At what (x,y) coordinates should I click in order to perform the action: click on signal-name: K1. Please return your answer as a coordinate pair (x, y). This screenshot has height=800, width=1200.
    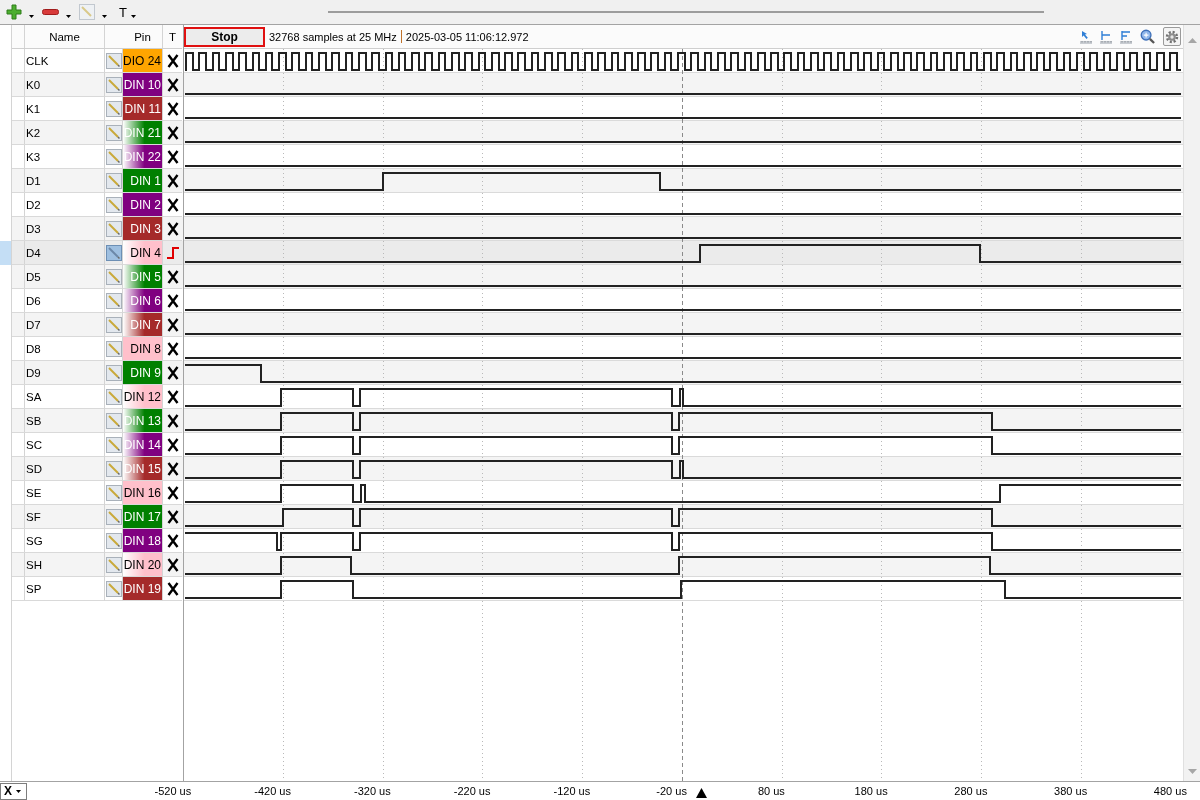
    Looking at the image, I should click on (33, 108).